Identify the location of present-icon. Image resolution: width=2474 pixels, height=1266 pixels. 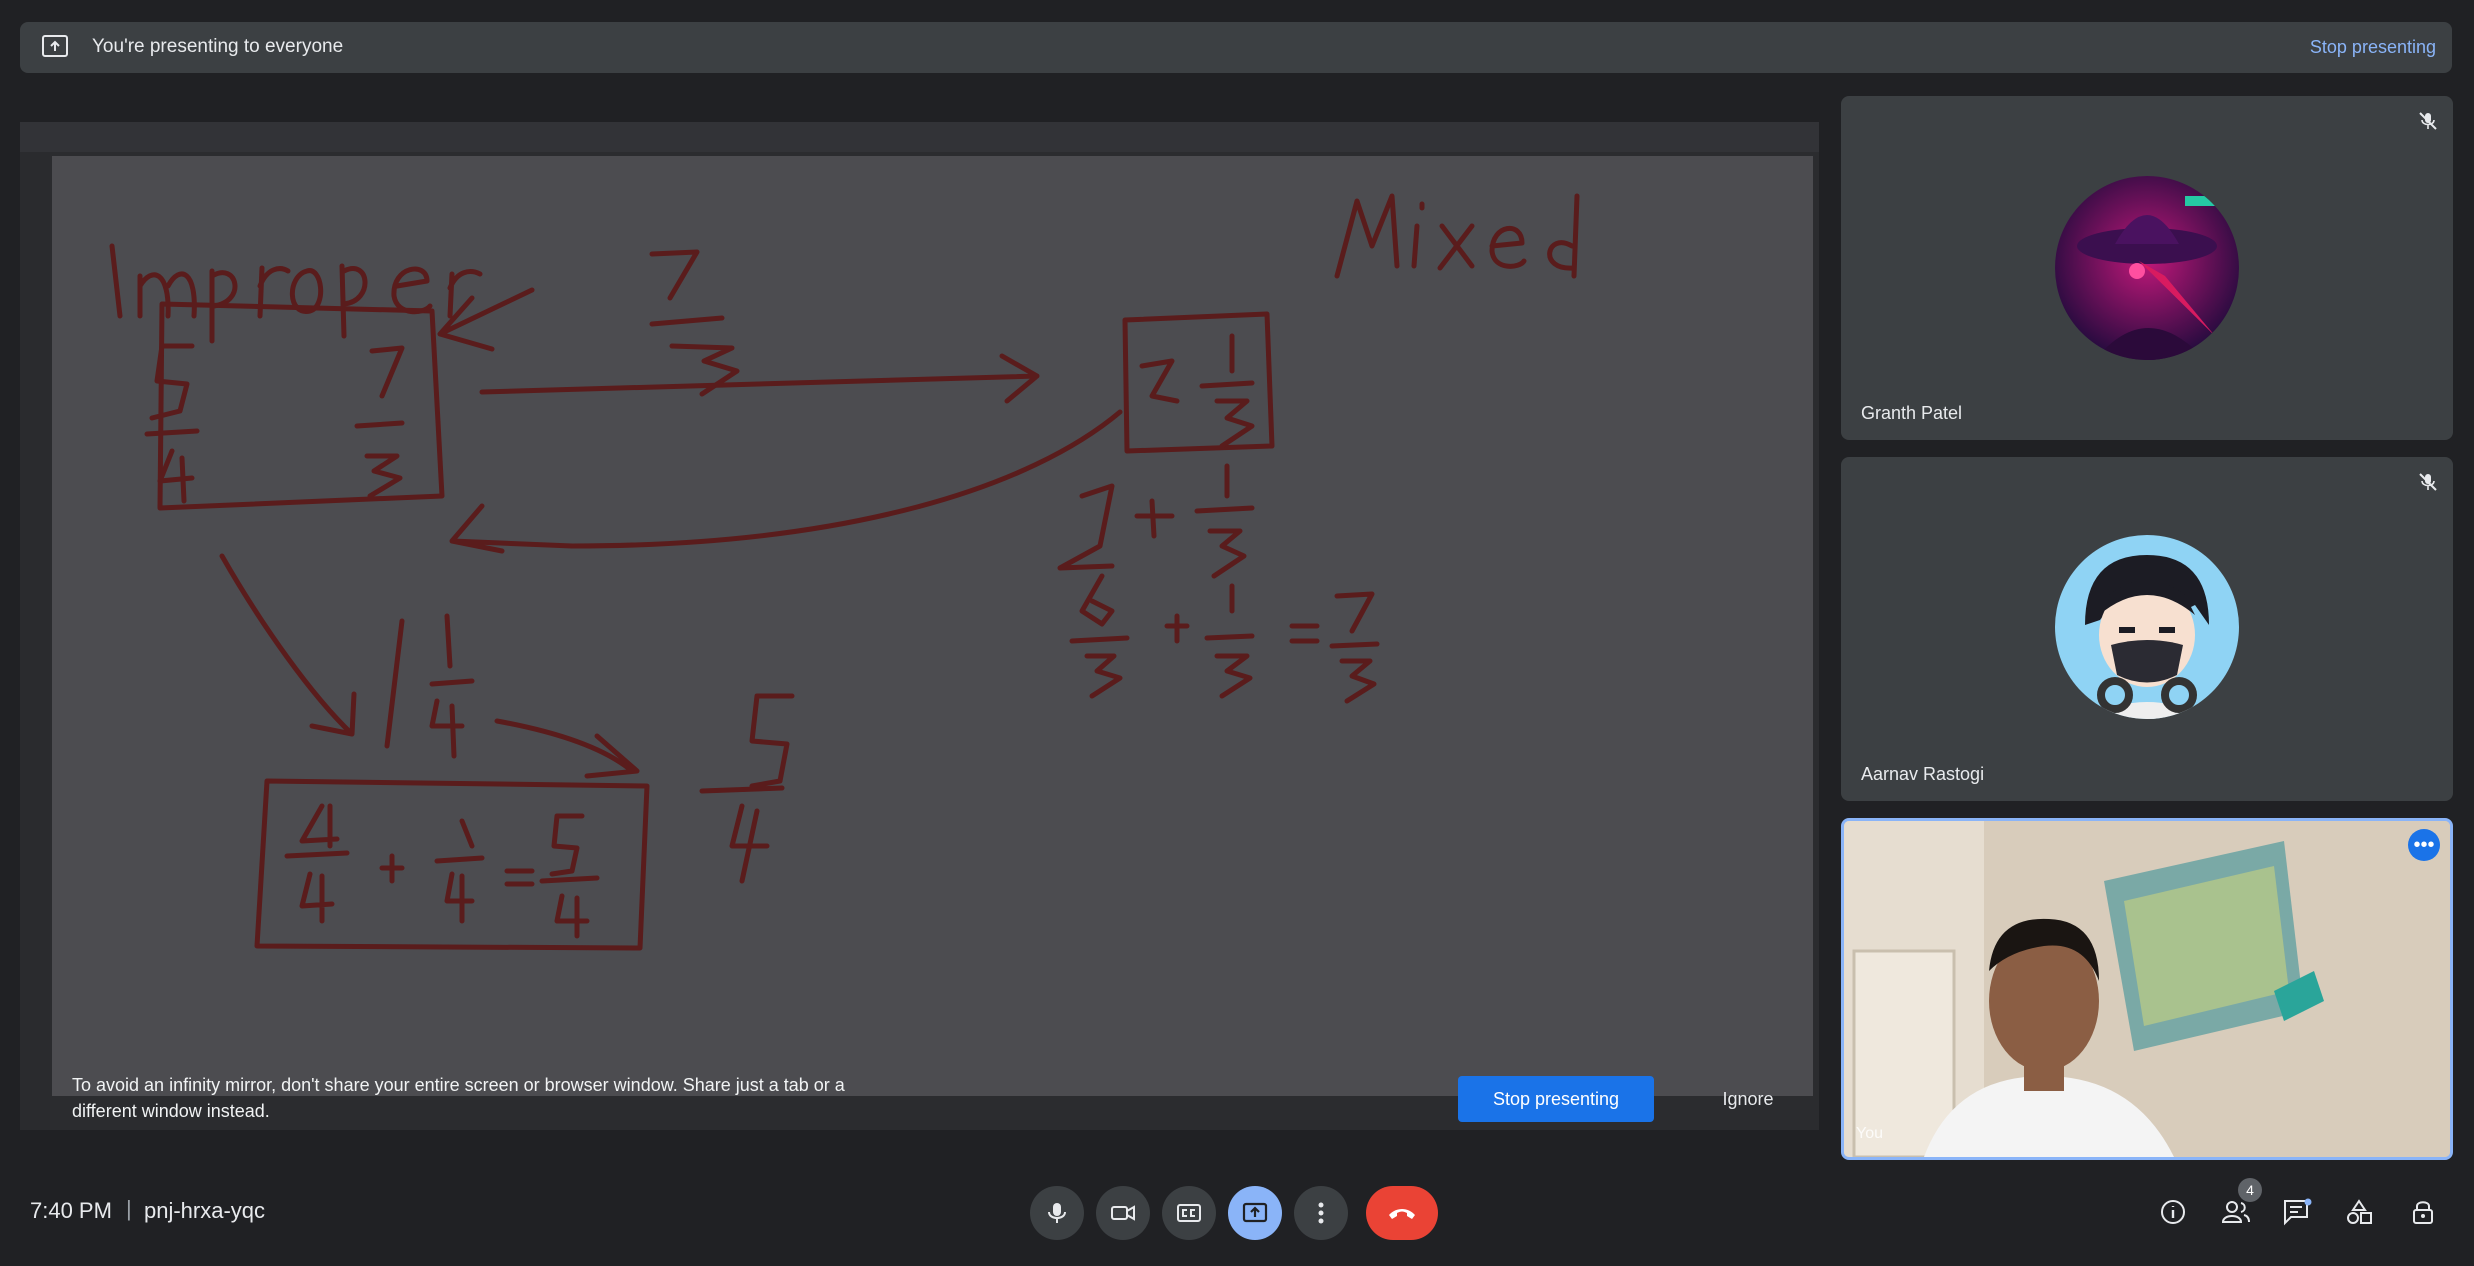
(1255, 1212).